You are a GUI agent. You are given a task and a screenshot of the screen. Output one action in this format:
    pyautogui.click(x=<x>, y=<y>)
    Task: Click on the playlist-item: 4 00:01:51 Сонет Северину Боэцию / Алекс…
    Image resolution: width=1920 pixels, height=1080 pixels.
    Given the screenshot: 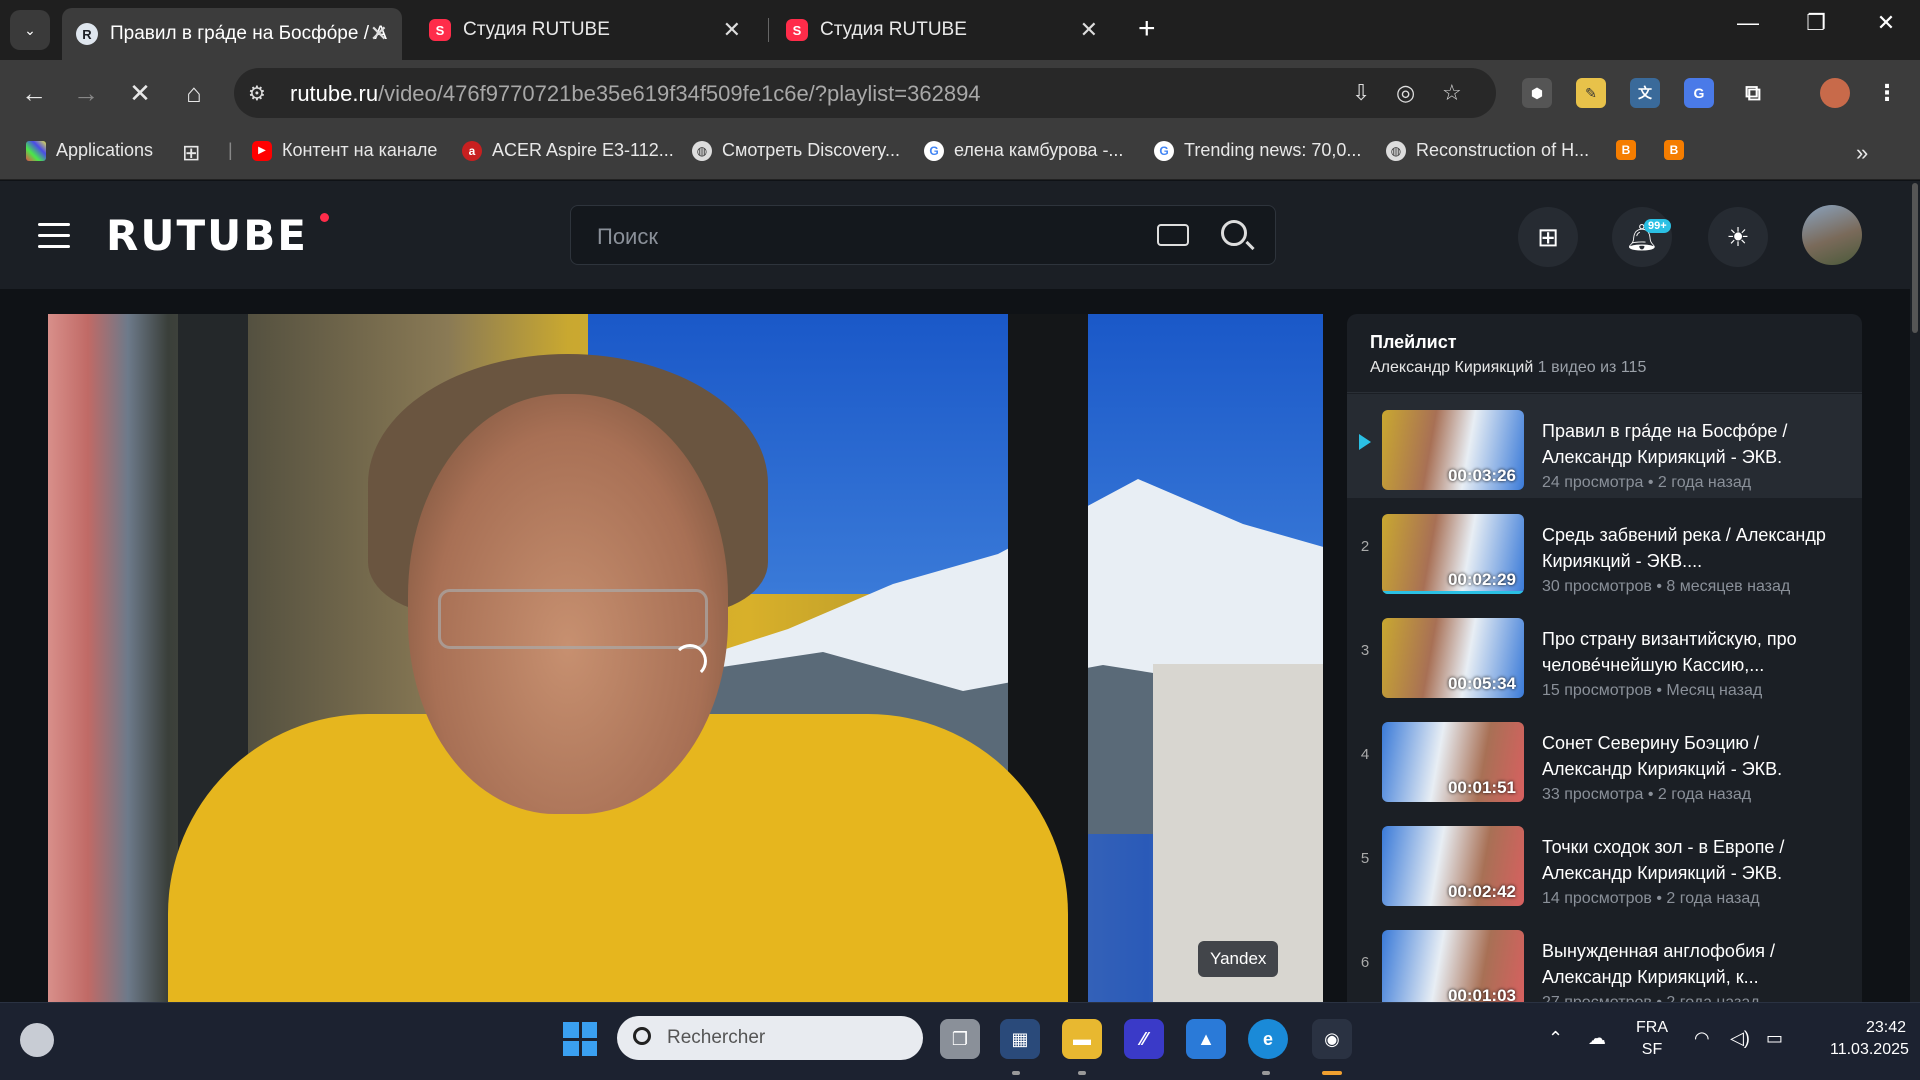 What is the action you would take?
    pyautogui.click(x=1604, y=758)
    